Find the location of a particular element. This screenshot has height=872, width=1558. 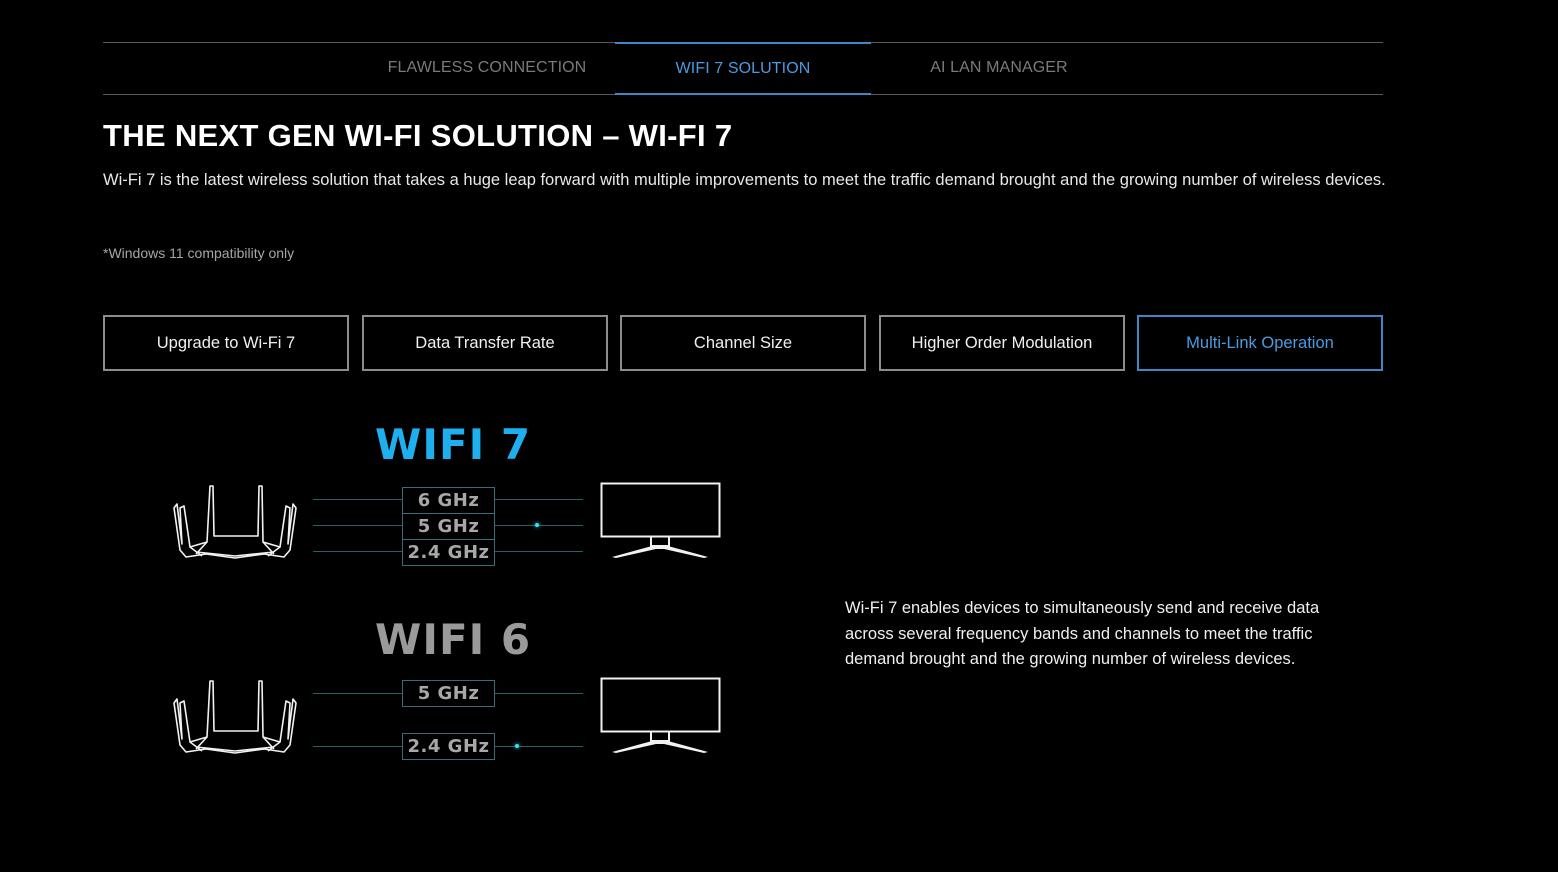

wifi7-title: WIFI 7 is located at coordinates (453, 444).